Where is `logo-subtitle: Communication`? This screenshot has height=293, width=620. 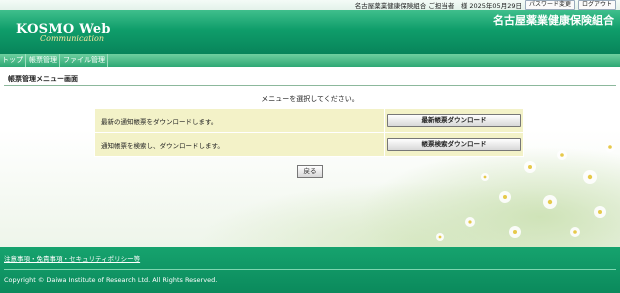
logo-subtitle: Communication is located at coordinates (72, 38).